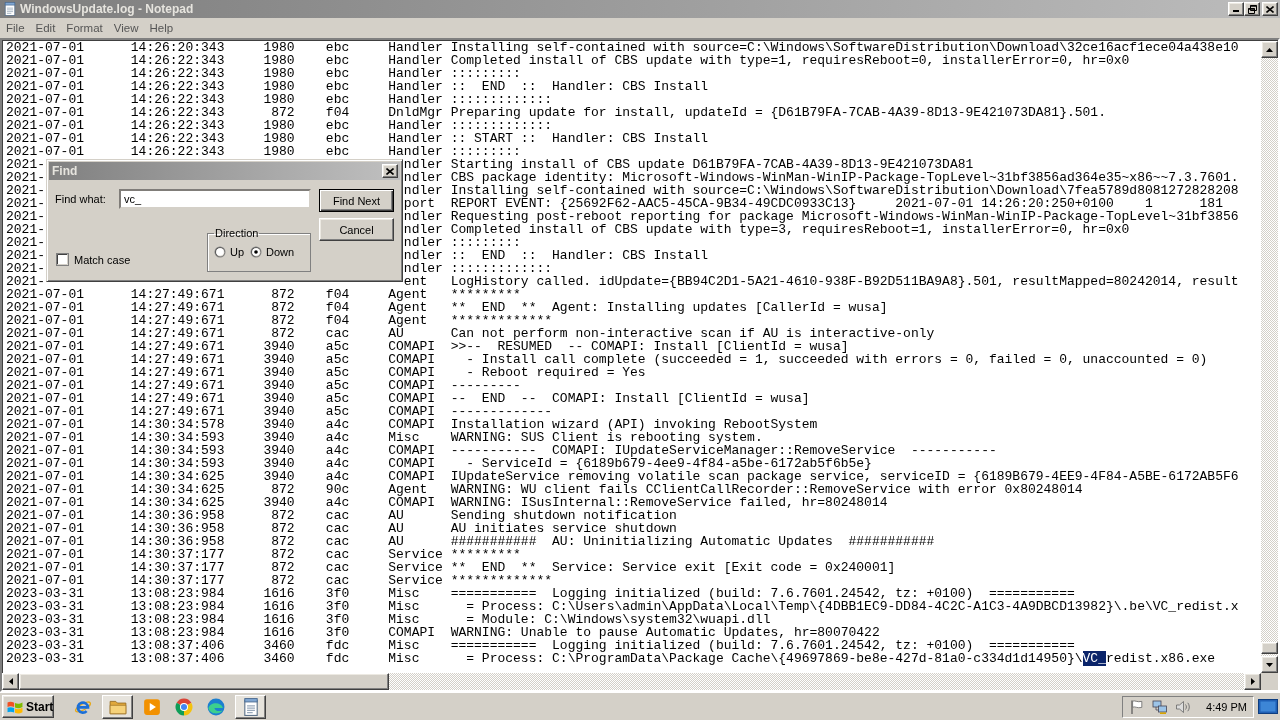 This screenshot has height=720, width=1280. What do you see at coordinates (280, 251) in the screenshot?
I see `radio-label: Down` at bounding box center [280, 251].